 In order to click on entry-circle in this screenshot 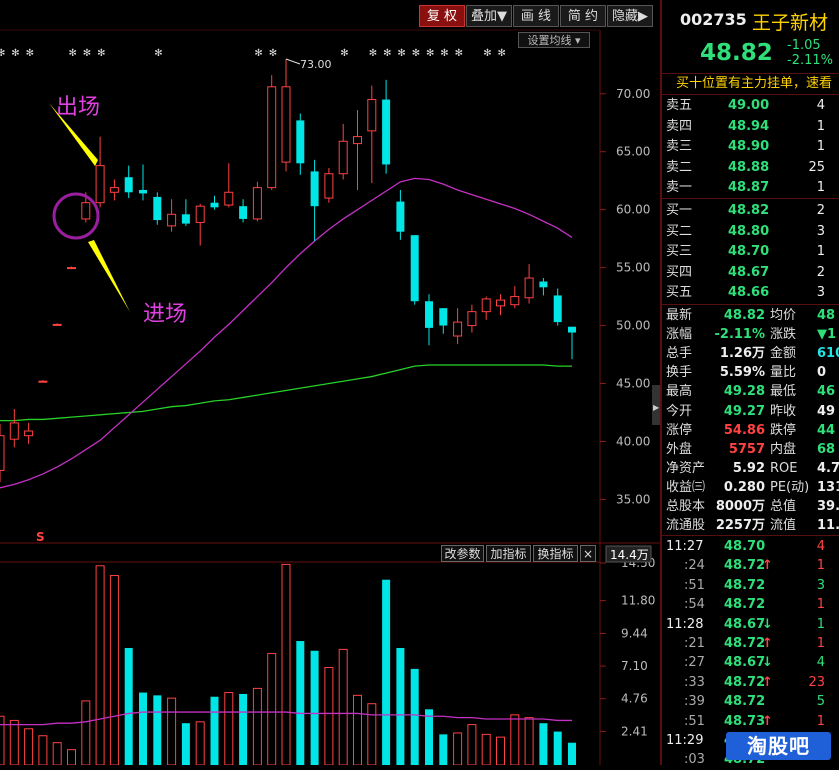, I will do `click(76, 216)`.